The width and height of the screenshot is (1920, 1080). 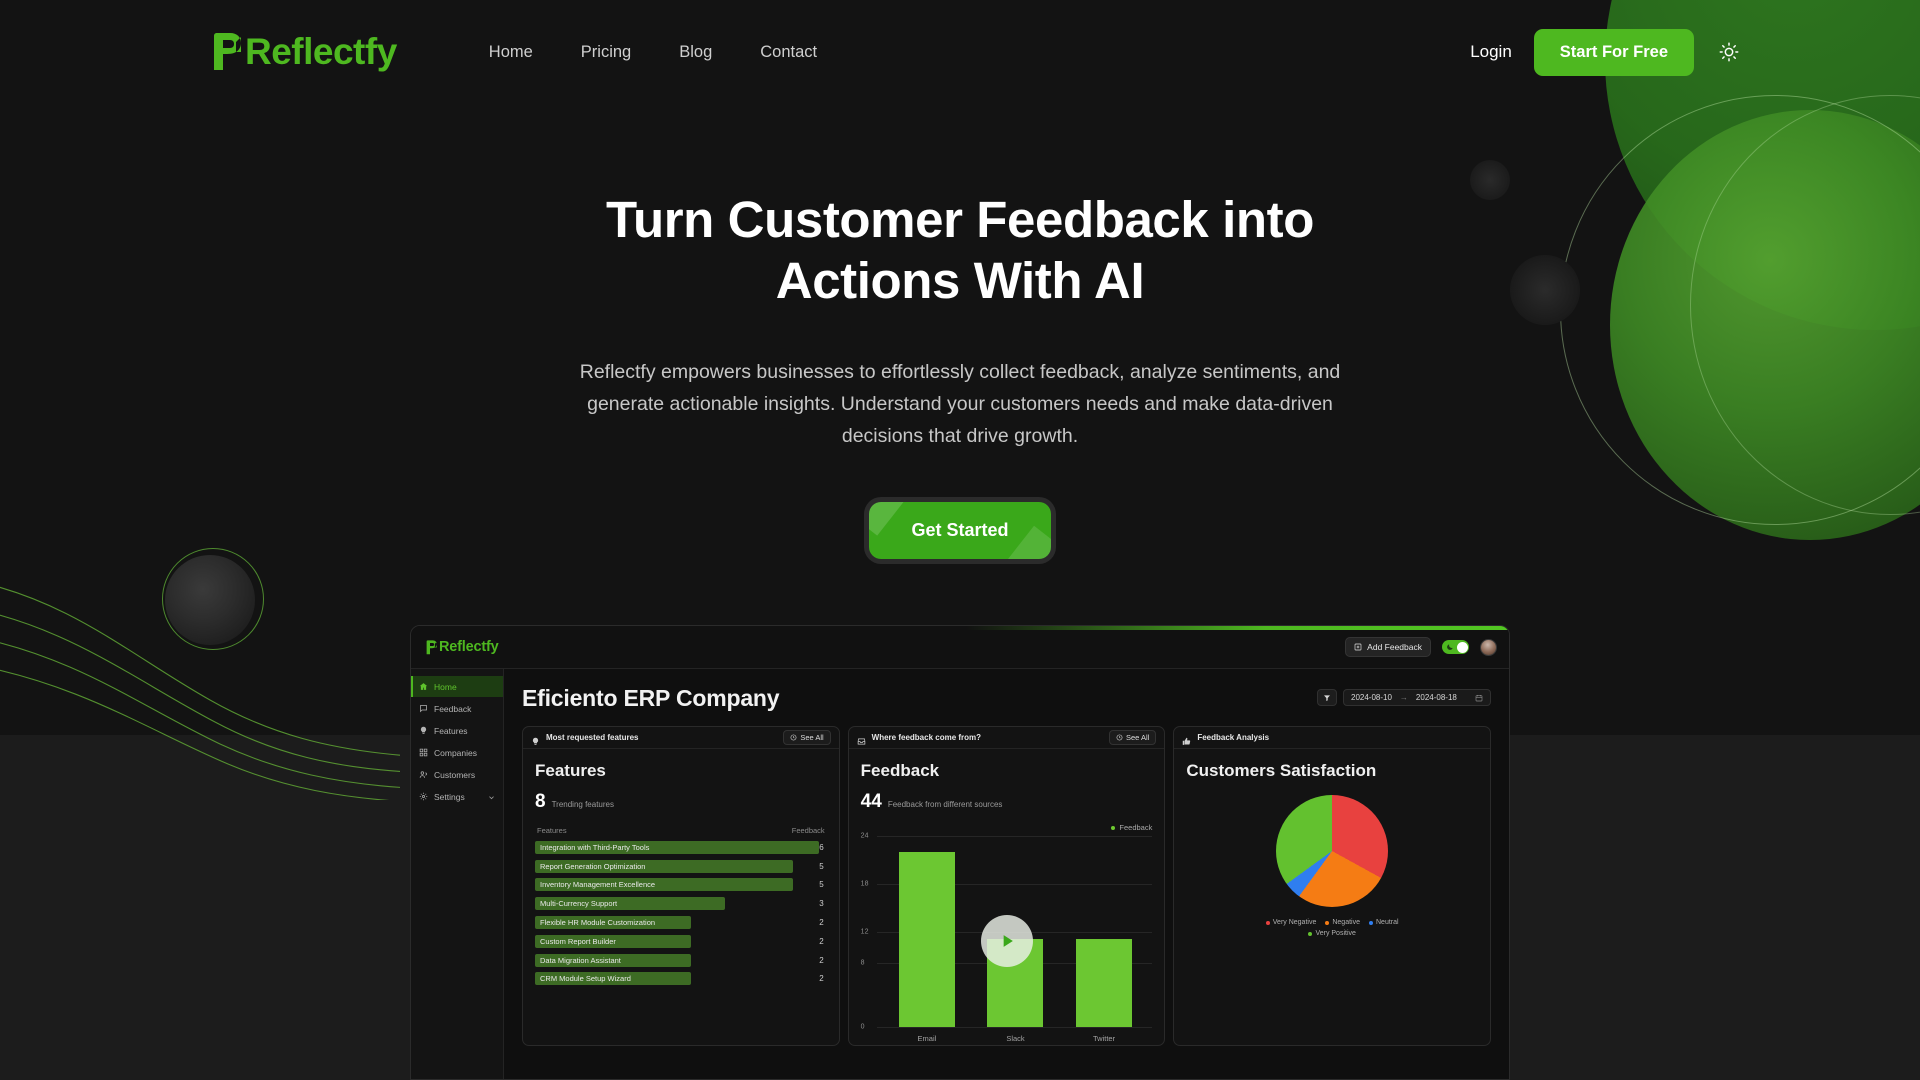 I want to click on see-all-feedback-button: See All, so click(x=1132, y=737).